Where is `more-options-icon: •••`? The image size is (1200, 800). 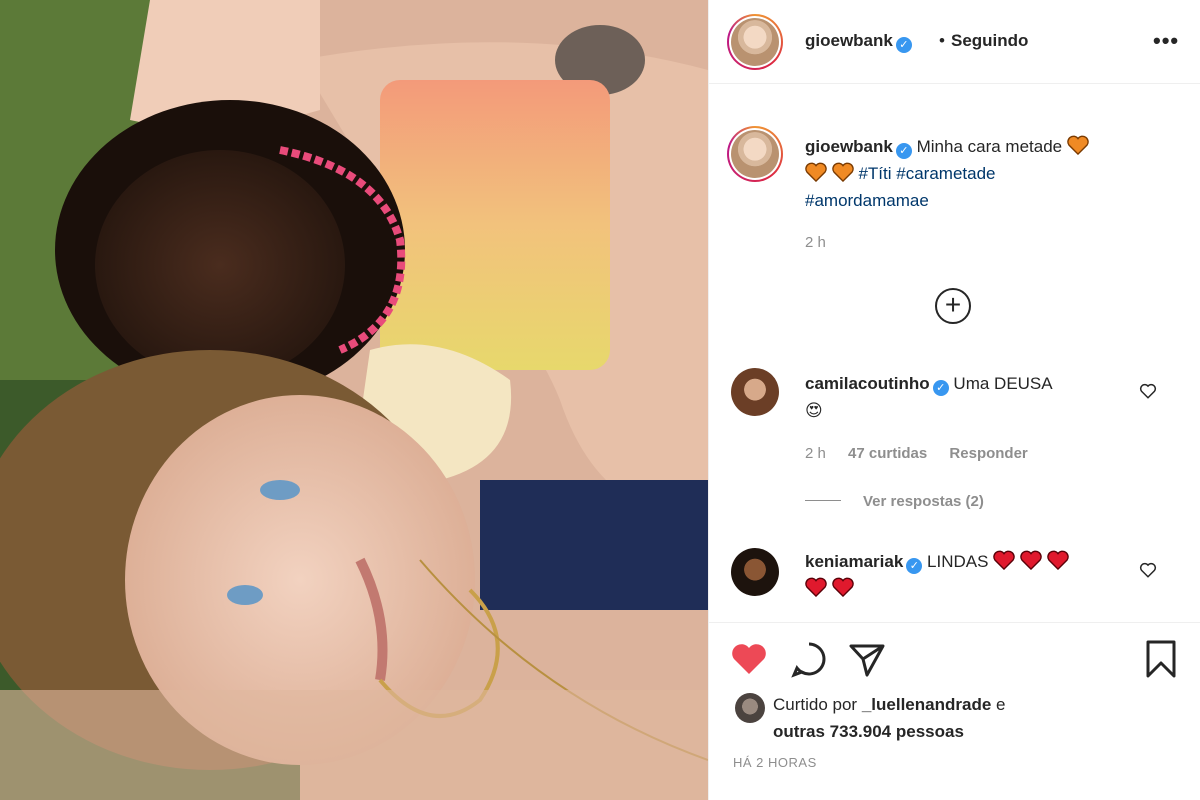
more-options-icon: ••• is located at coordinates (1166, 41).